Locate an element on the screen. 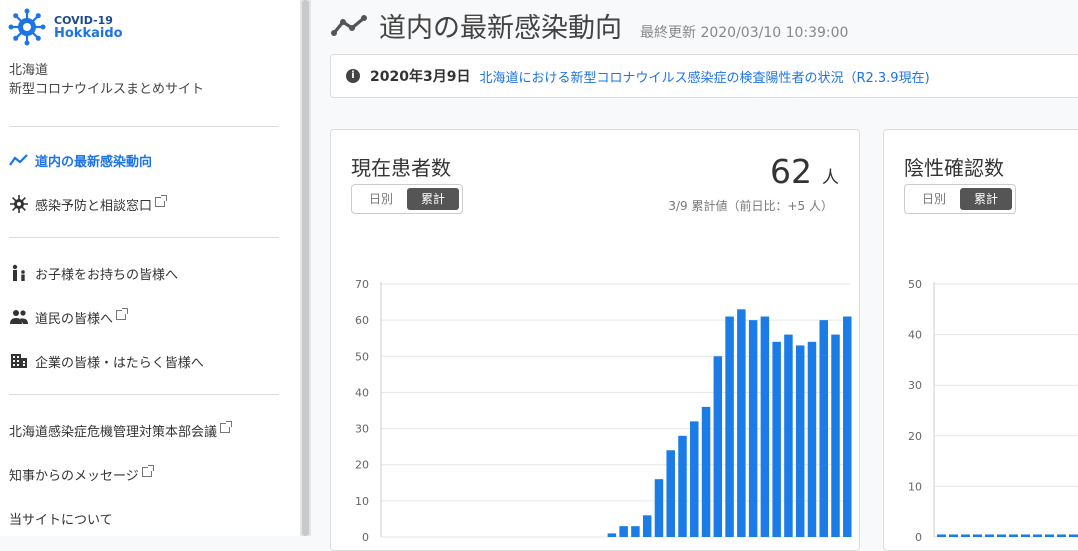  nav-item-prevention: 感染予防と相談窓口 is located at coordinates (88, 204).